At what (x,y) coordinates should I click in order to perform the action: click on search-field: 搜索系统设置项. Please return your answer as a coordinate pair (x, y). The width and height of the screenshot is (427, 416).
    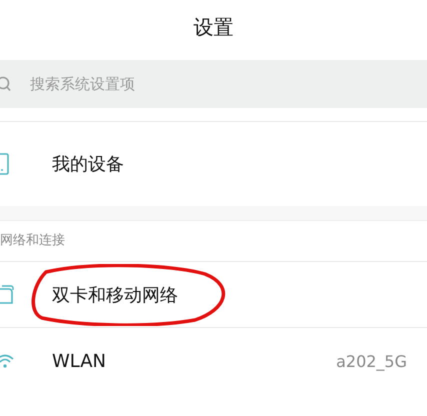
    Looking at the image, I should click on (228, 84).